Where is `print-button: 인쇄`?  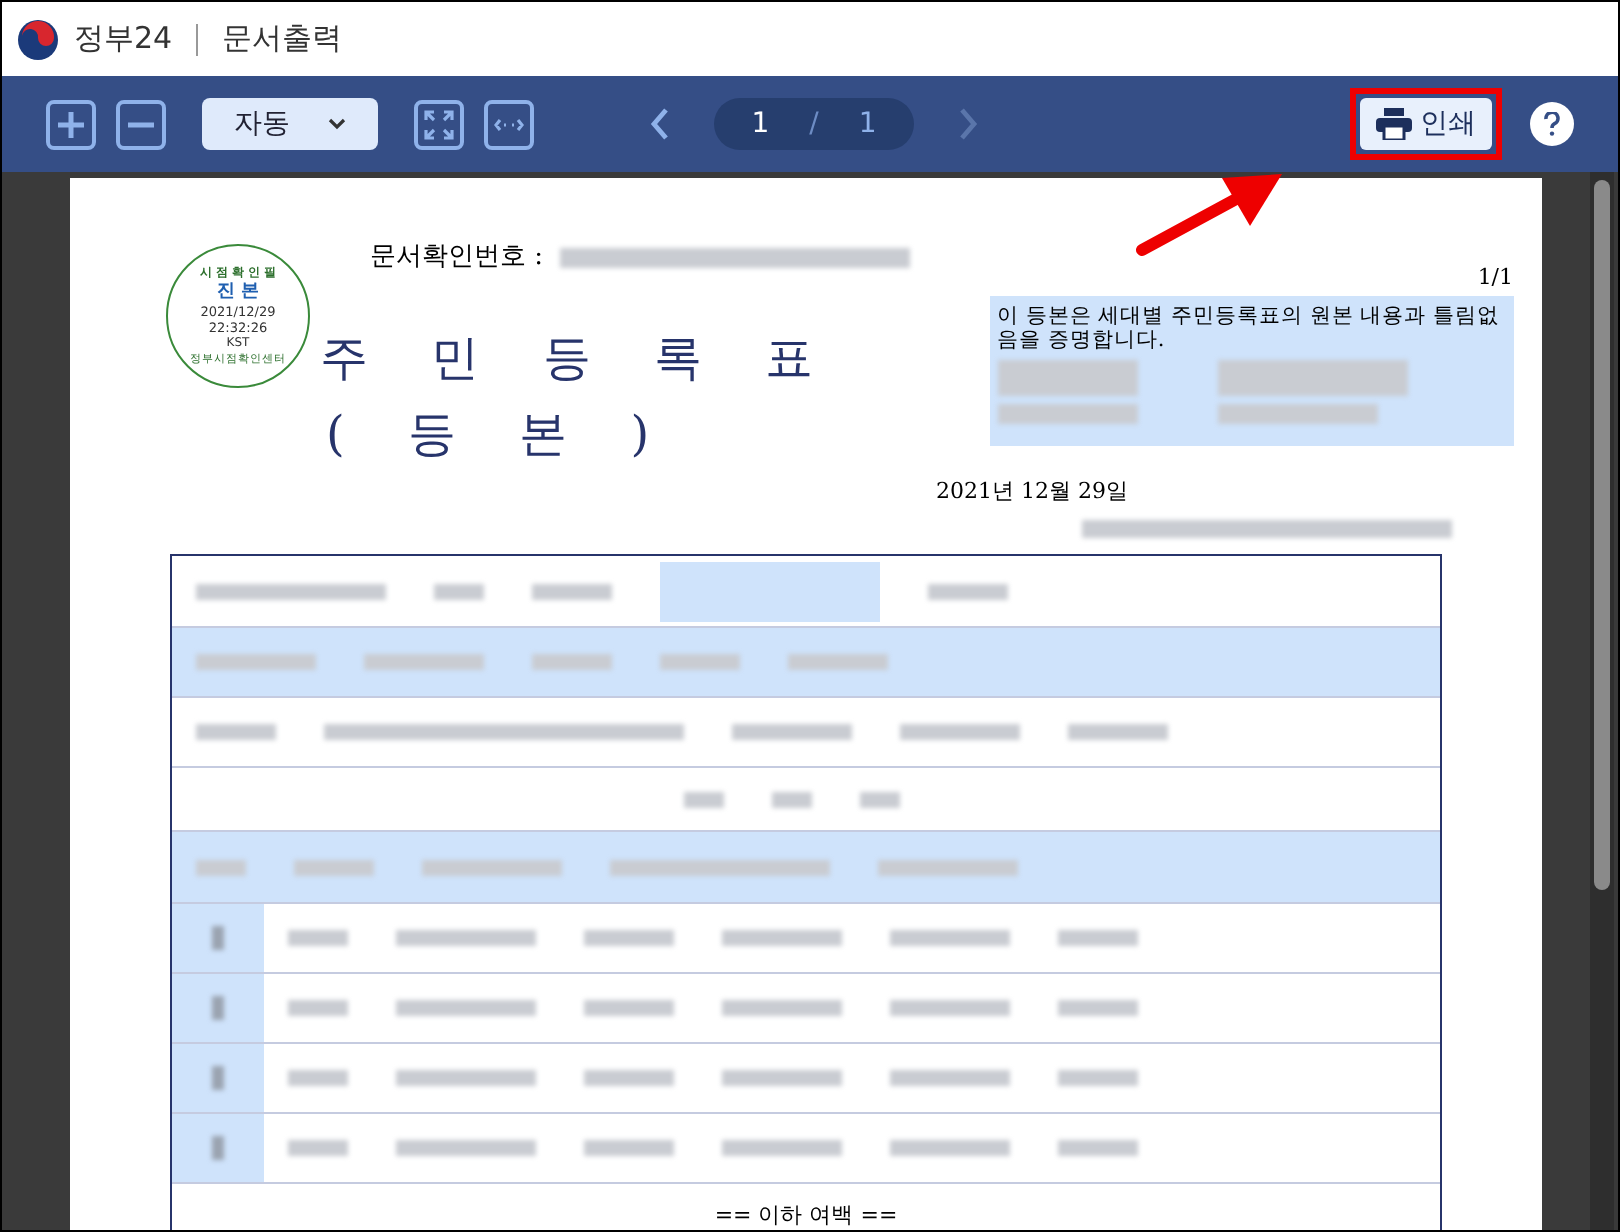 print-button: 인쇄 is located at coordinates (1426, 124).